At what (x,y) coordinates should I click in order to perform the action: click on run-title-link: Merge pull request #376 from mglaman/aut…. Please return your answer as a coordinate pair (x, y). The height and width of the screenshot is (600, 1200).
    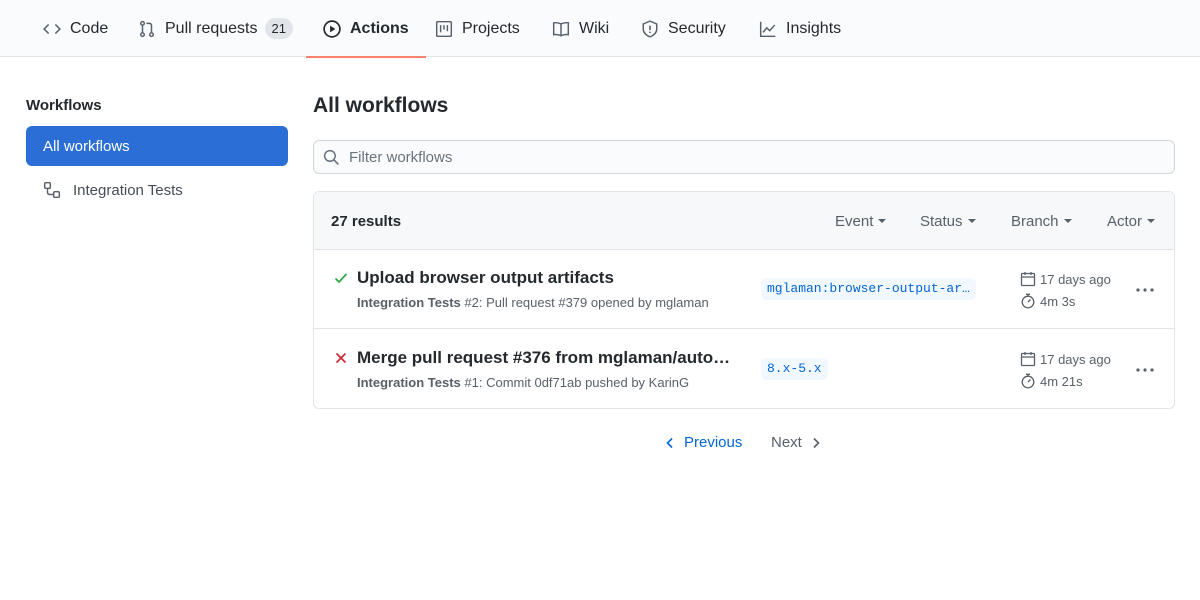
    Looking at the image, I should click on (543, 358).